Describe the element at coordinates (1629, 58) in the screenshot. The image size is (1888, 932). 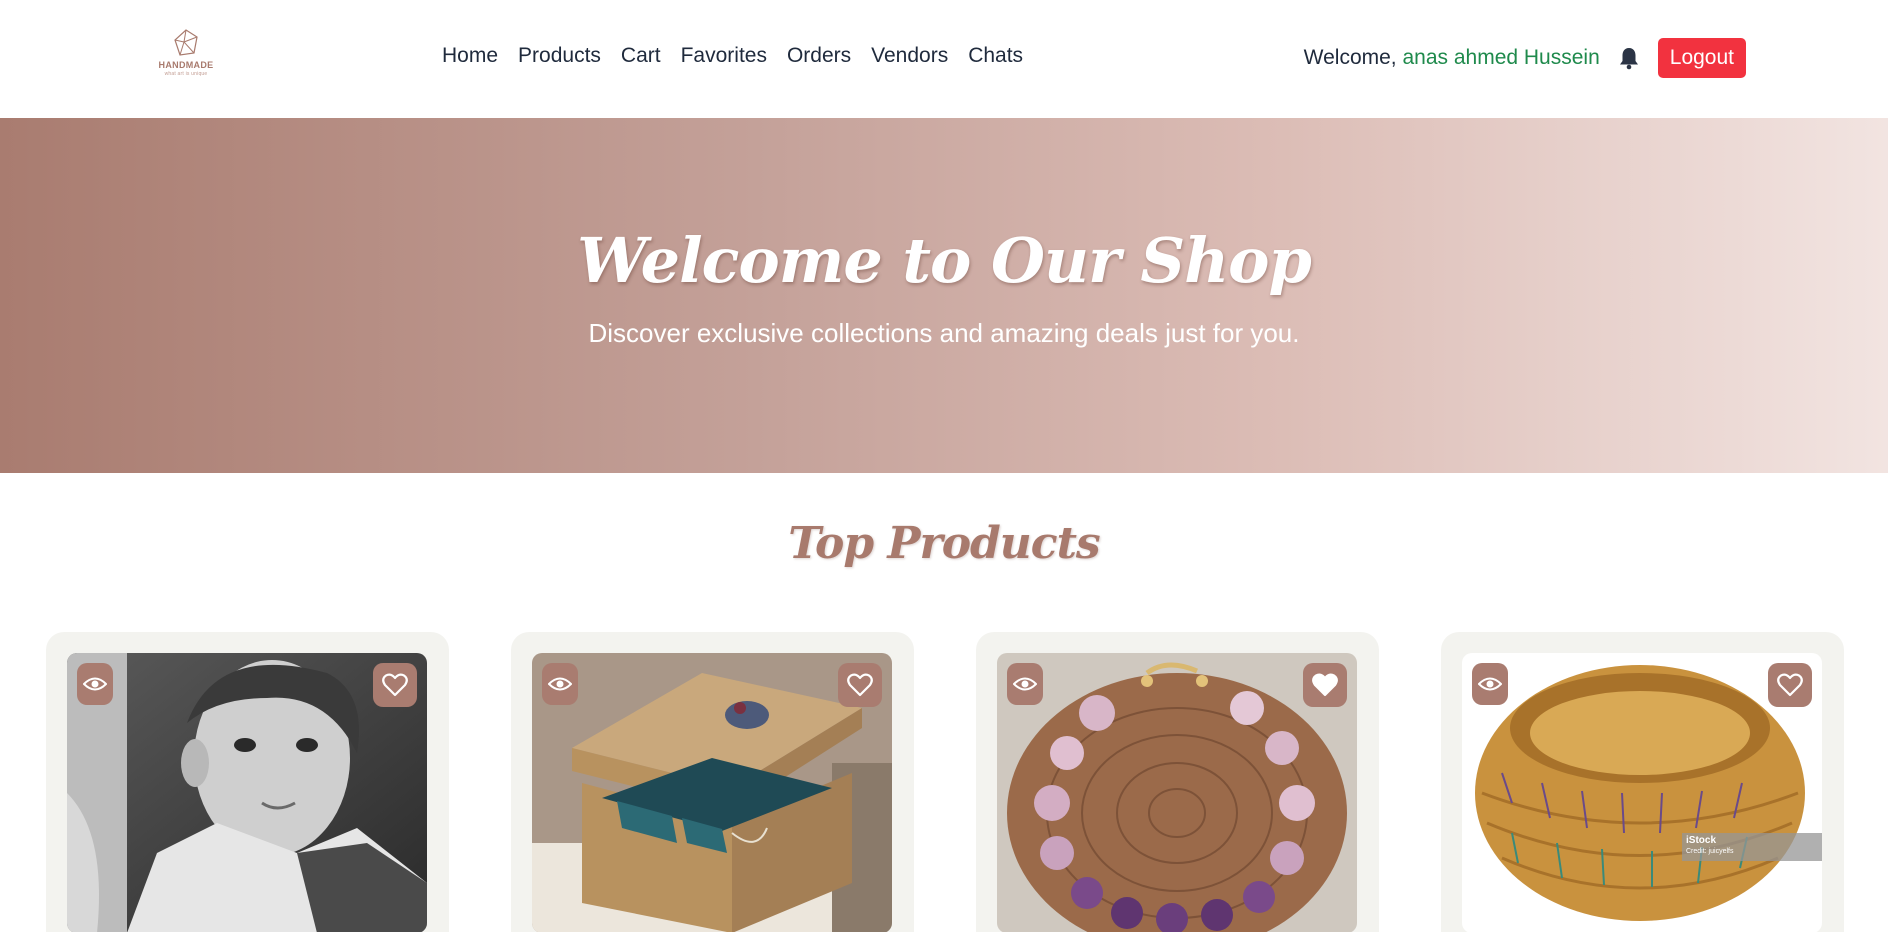
I see `bell-icon` at that location.